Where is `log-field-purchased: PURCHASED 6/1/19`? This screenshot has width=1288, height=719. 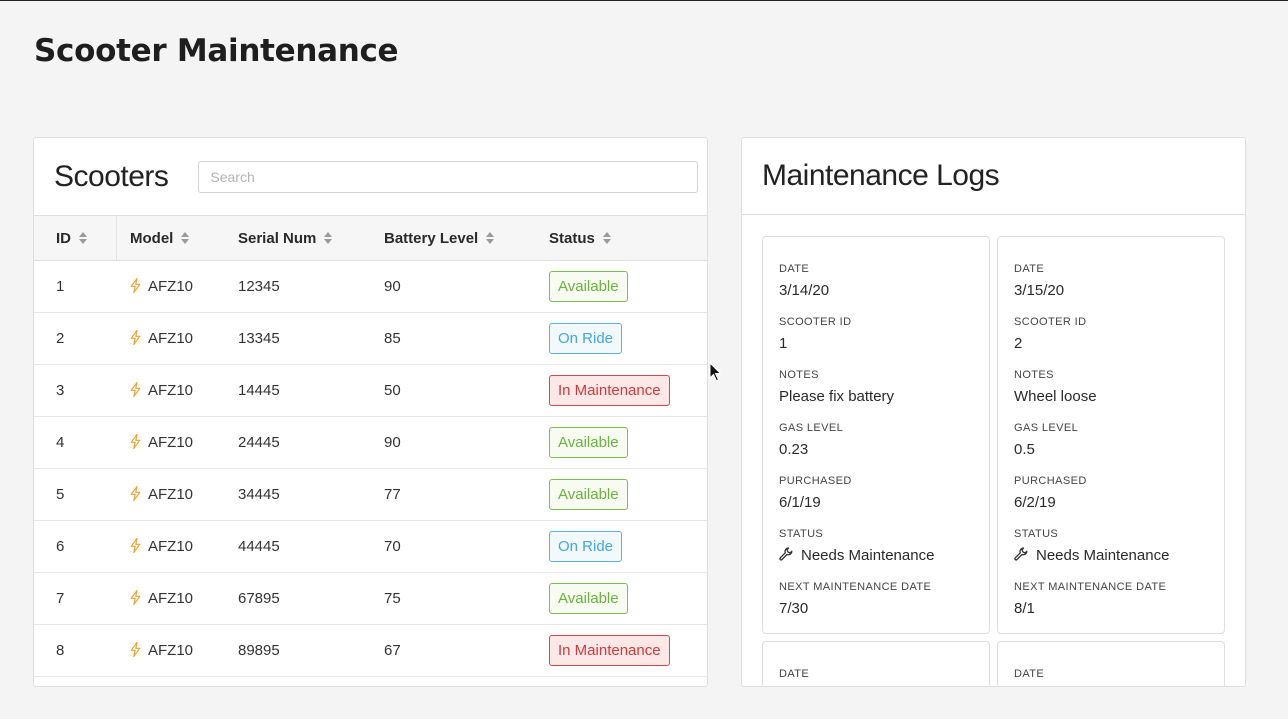
log-field-purchased: PURCHASED 6/1/19 is located at coordinates (876, 493).